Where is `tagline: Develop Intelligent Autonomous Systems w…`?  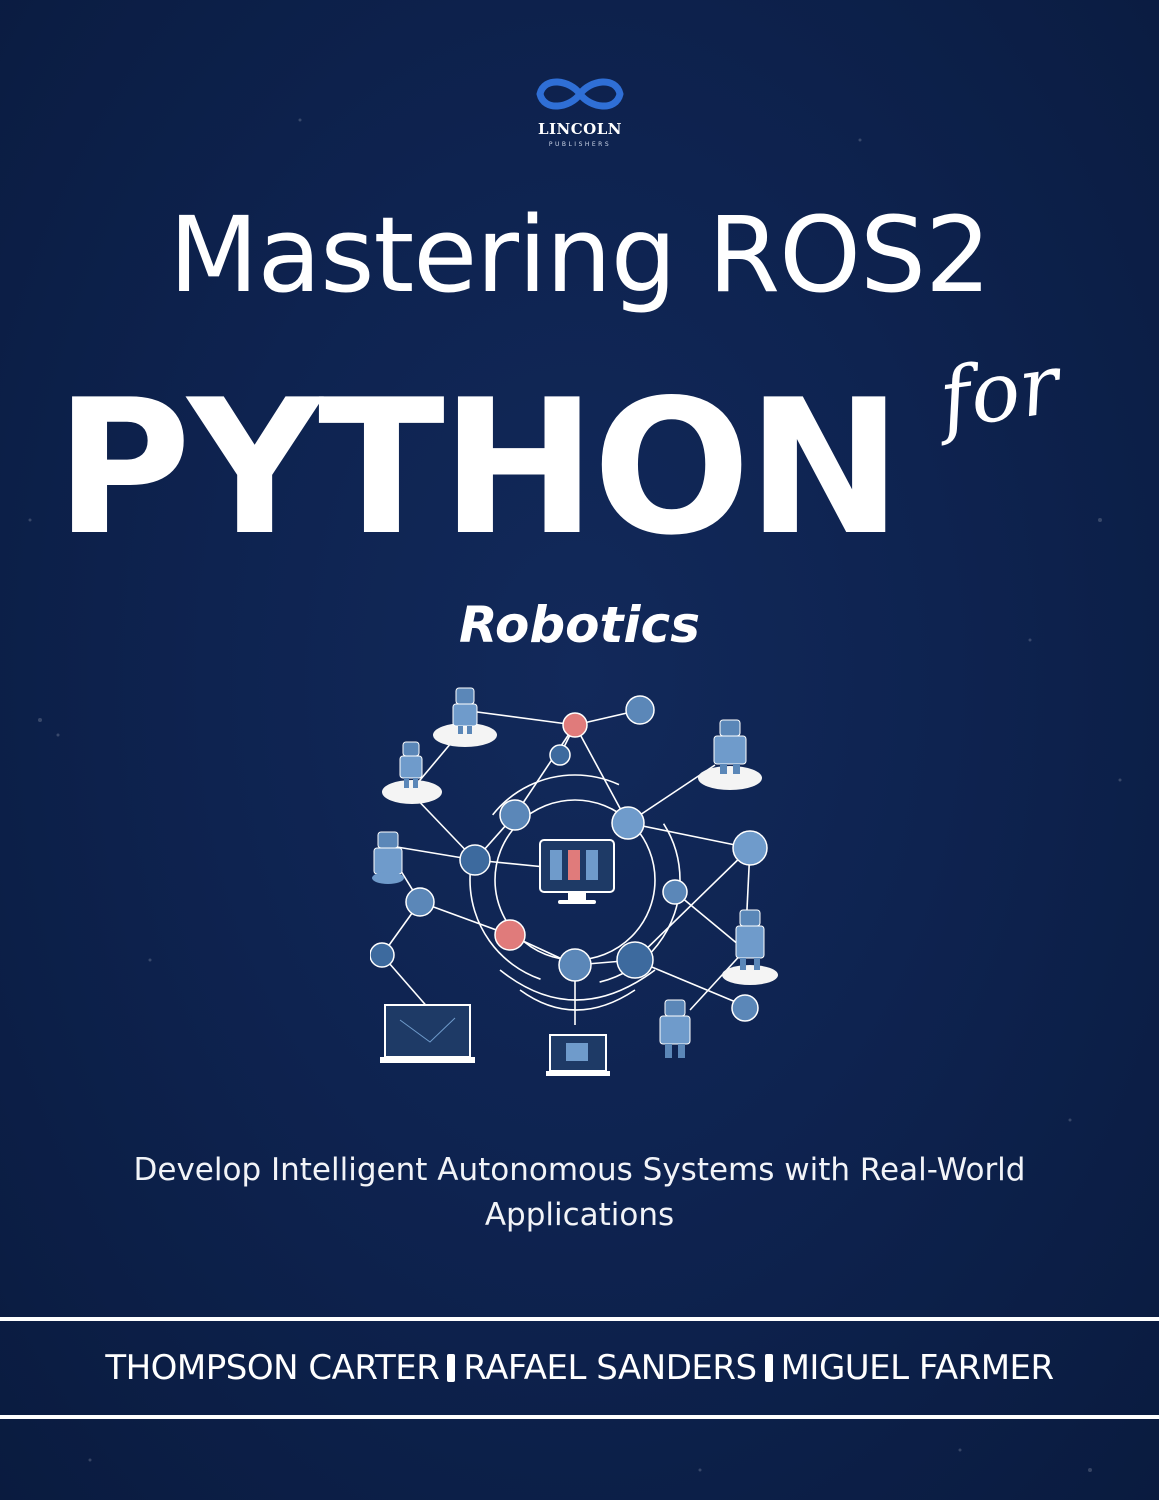
tagline: Develop Intelligent Autonomous Systems w… is located at coordinates (579, 1192).